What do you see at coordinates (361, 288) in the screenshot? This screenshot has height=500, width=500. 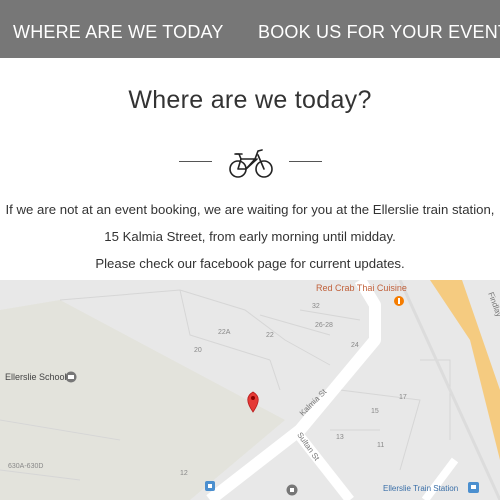 I see `poi-label-restaurant: Red Crab Thai Cuisine` at bounding box center [361, 288].